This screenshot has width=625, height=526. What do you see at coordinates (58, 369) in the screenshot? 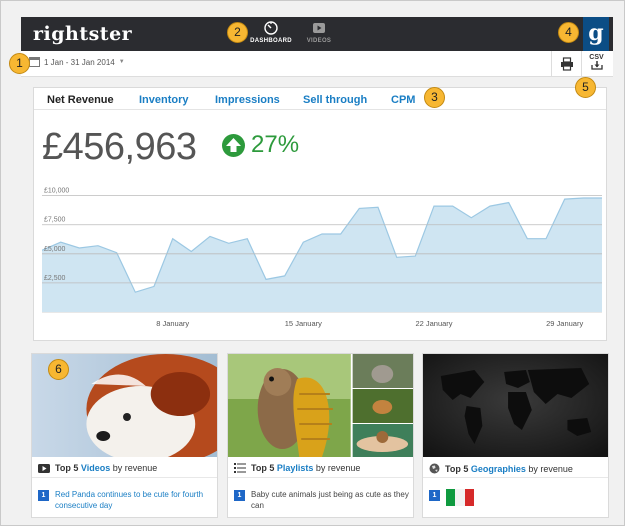
I see `callout-marker-6: 6` at bounding box center [58, 369].